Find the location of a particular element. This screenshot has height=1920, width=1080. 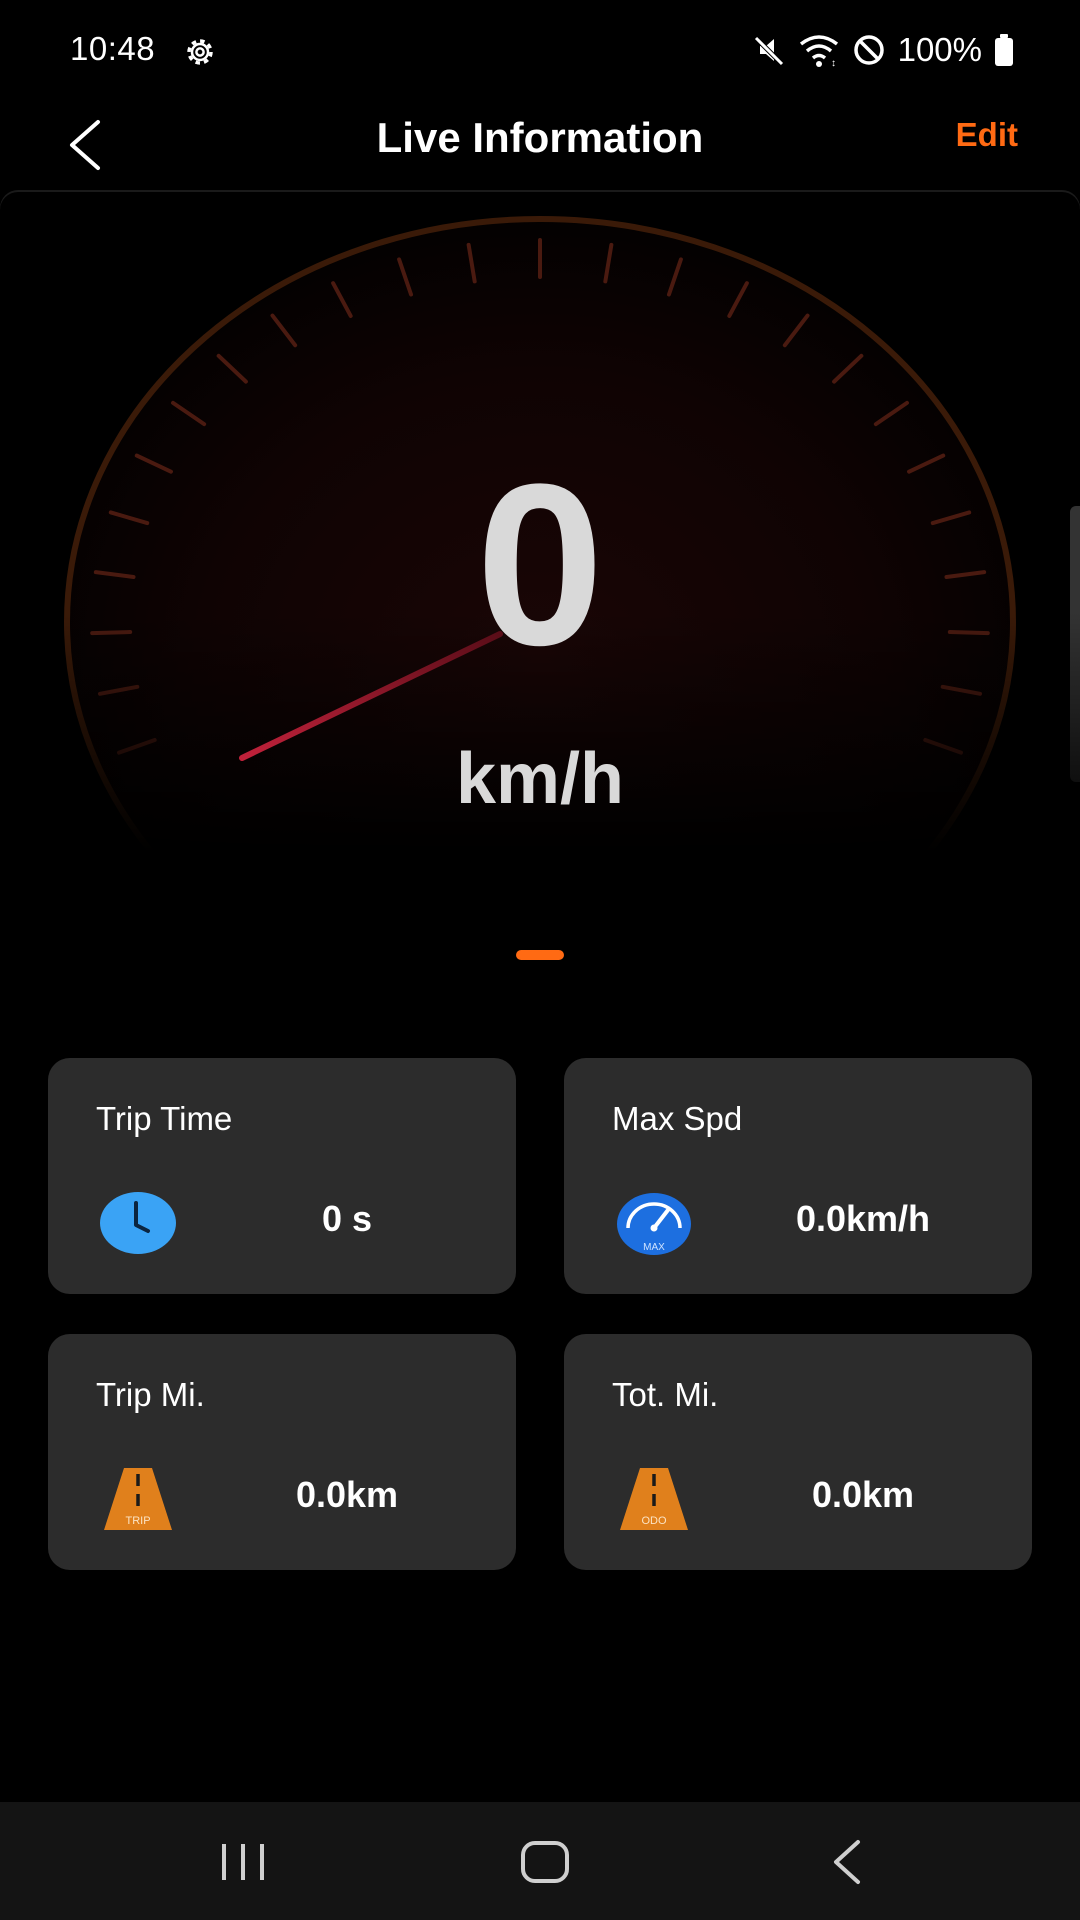

do-not-disturb-icon is located at coordinates (868, 50).